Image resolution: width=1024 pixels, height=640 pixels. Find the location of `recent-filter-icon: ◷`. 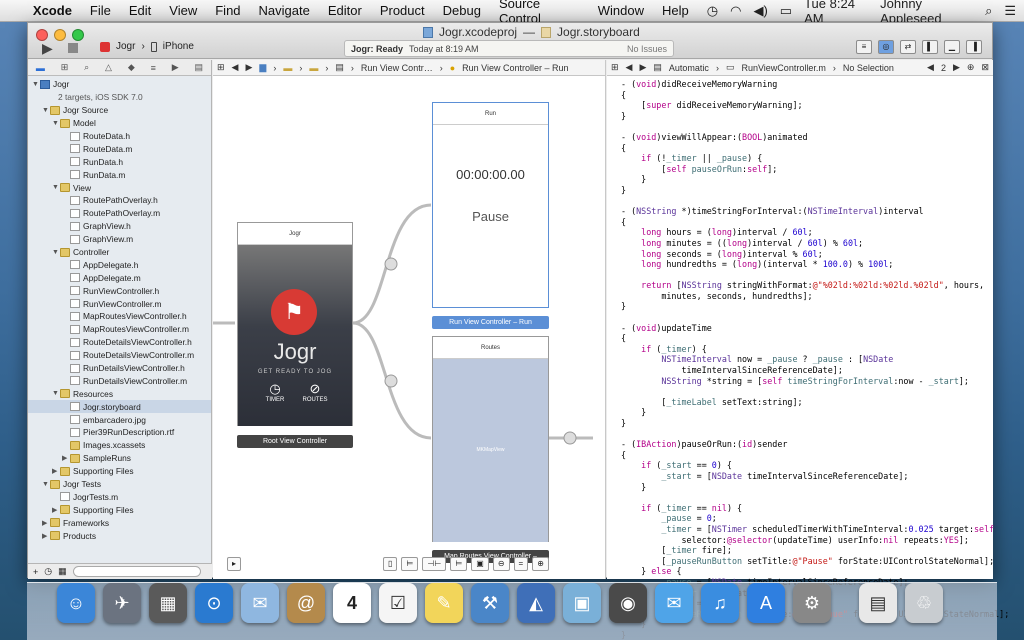

recent-filter-icon: ◷ is located at coordinates (48, 571).